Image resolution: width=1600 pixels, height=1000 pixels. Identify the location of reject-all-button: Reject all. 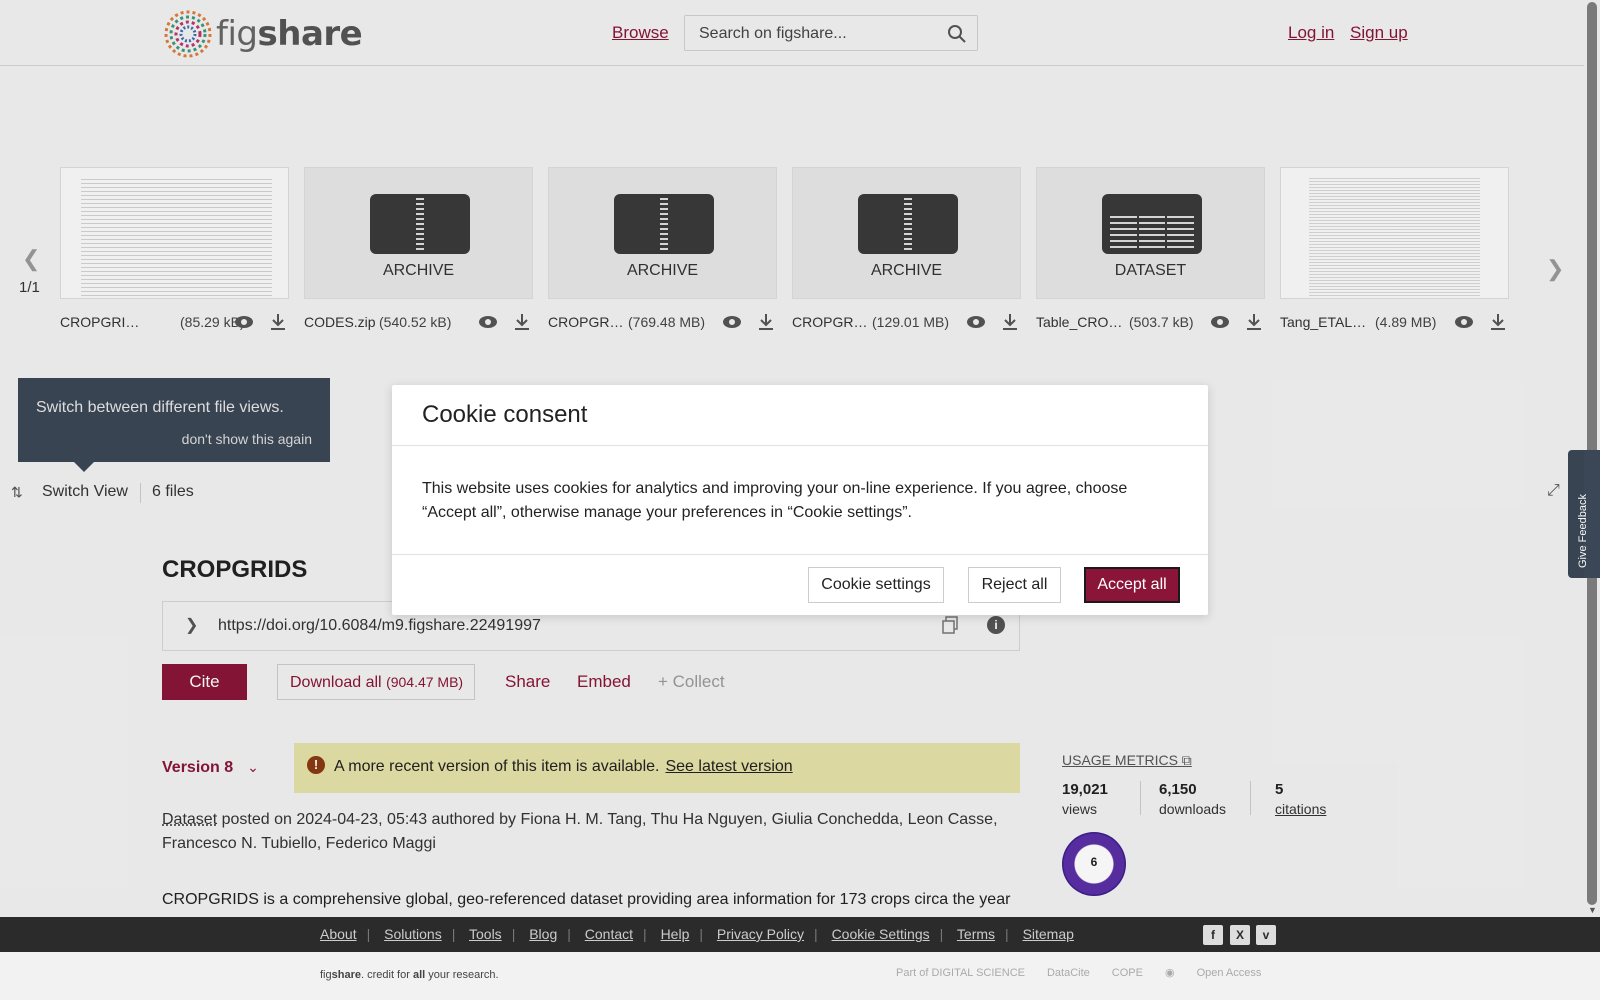
(1014, 585).